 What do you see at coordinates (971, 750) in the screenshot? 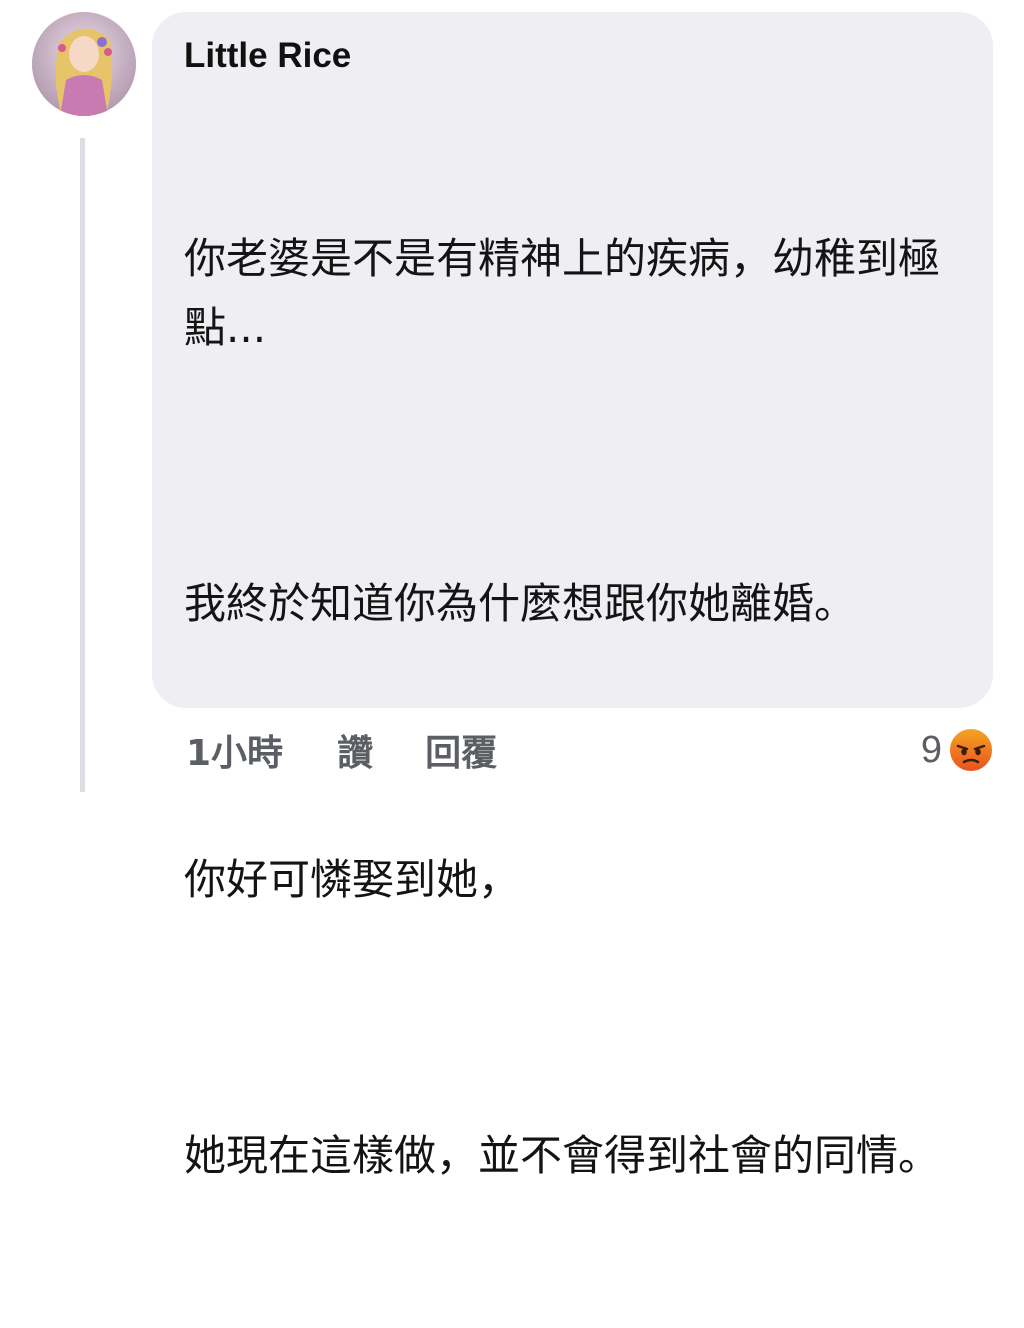
I see `angry-face-icon` at bounding box center [971, 750].